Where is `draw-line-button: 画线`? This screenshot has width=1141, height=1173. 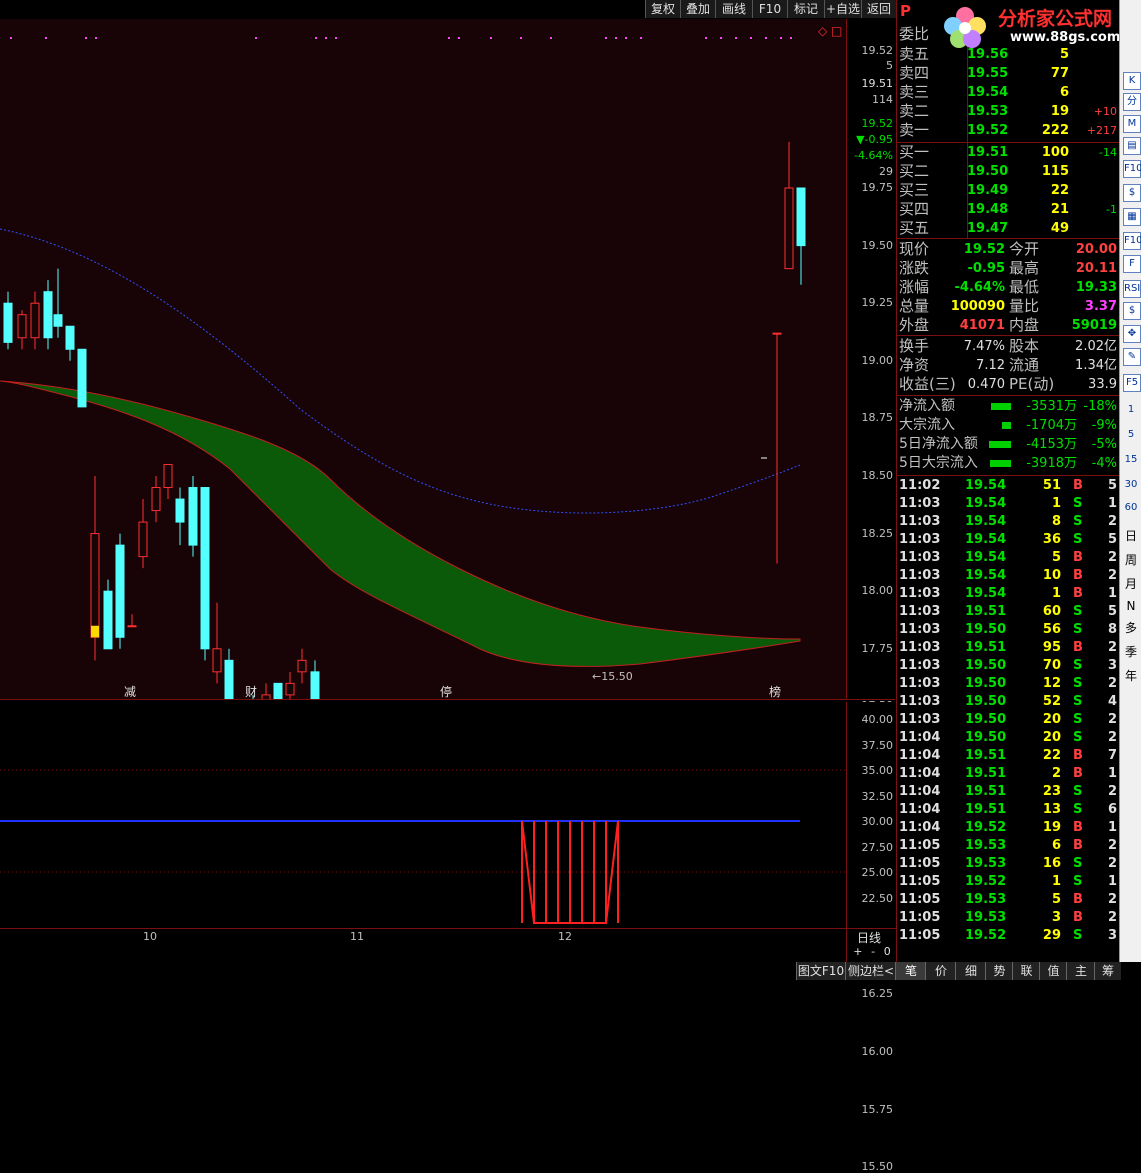 draw-line-button: 画线 is located at coordinates (733, 9).